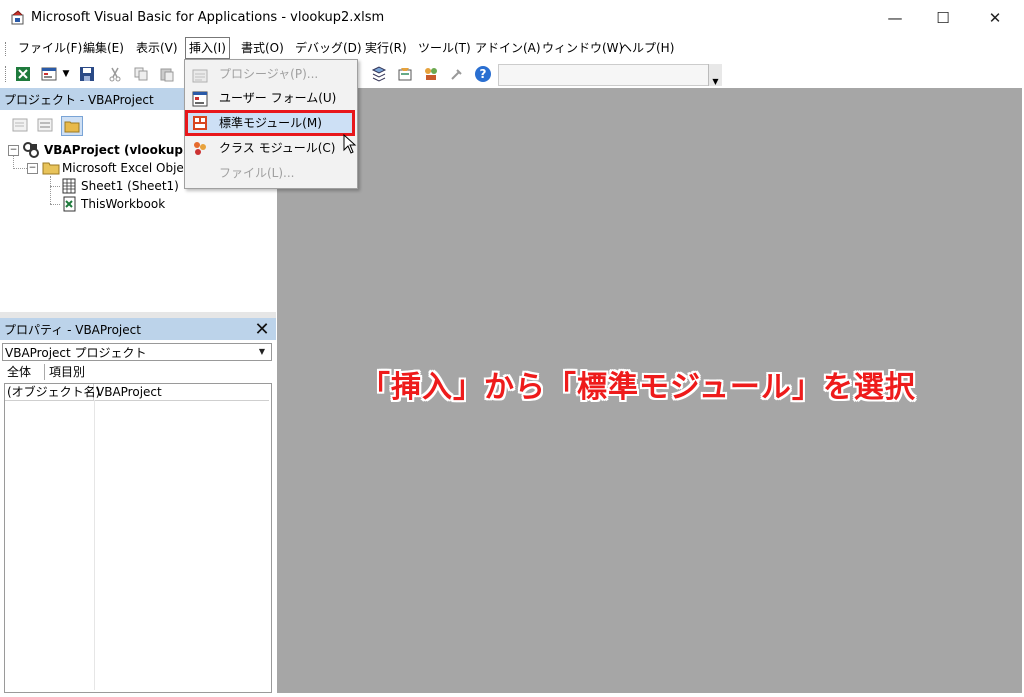 The image size is (1024, 697). I want to click on copy-icon, so click(141, 74).